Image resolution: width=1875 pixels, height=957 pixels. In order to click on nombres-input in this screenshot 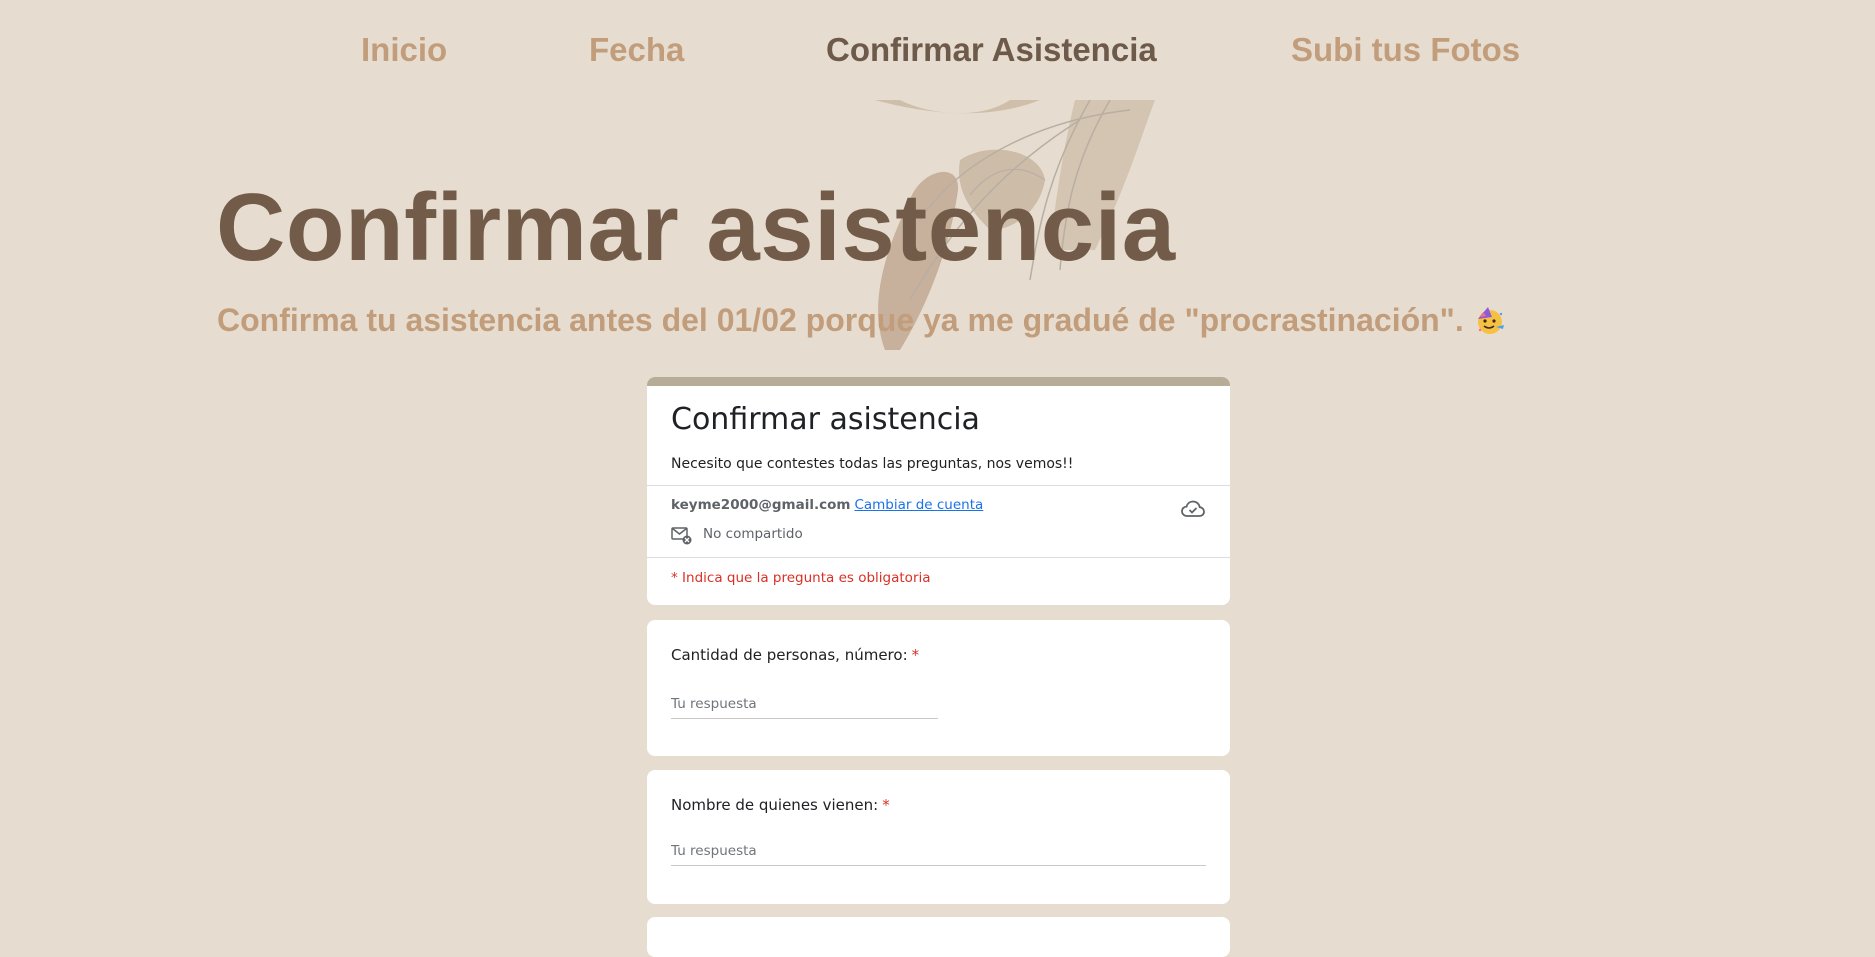, I will do `click(938, 854)`.